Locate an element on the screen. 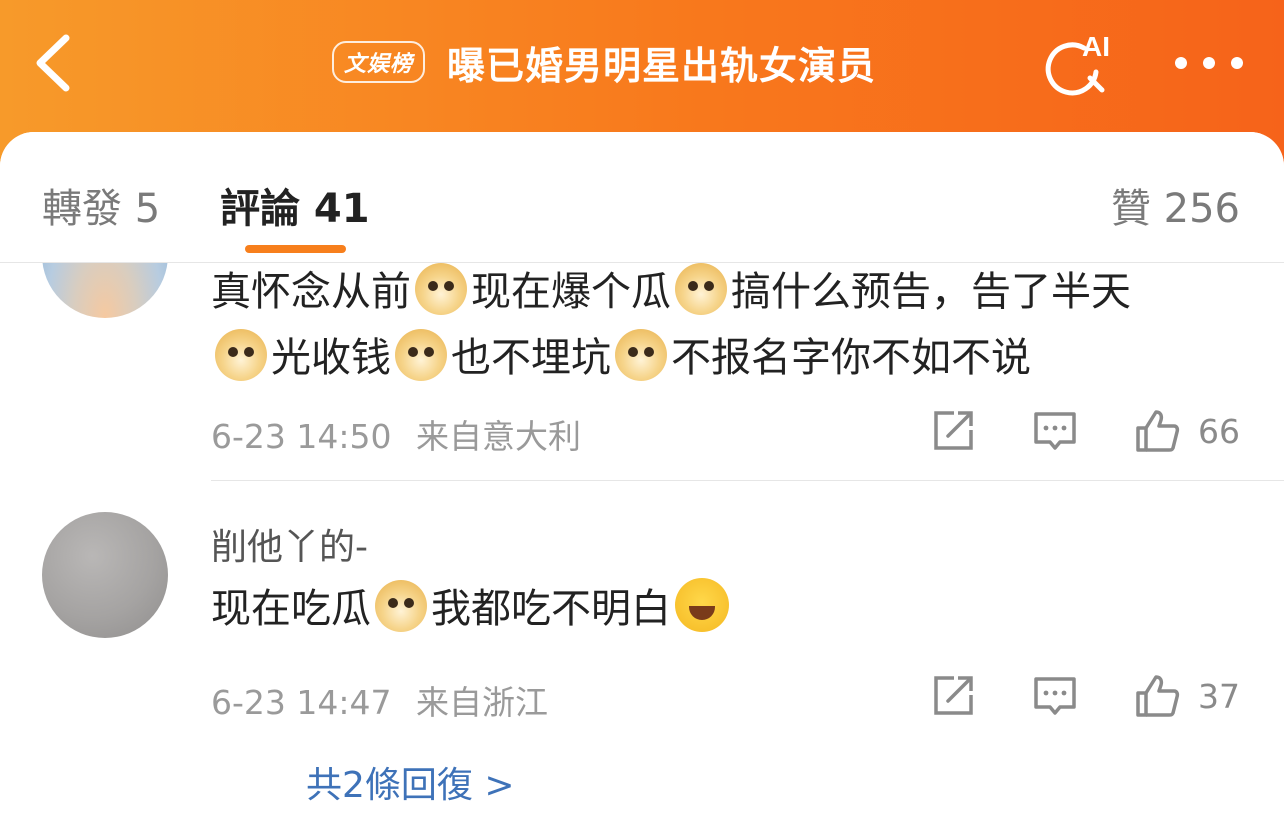 This screenshot has width=1284, height=826. more-button is located at coordinates (1209, 63).